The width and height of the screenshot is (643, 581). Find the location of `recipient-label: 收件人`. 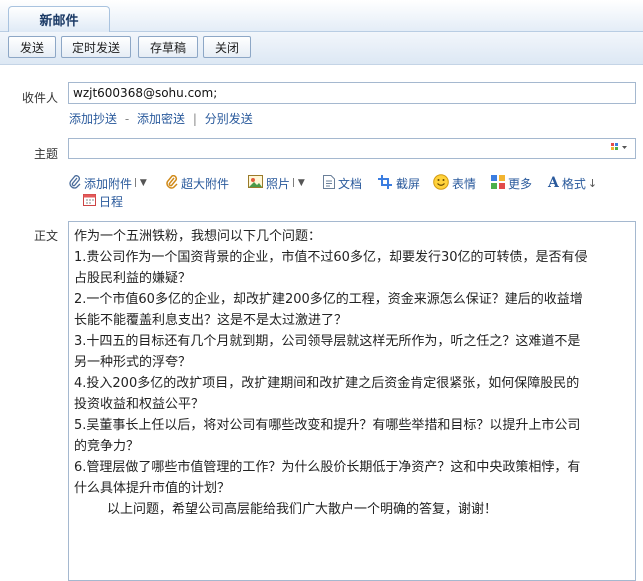

recipient-label: 收件人 is located at coordinates (39, 98).